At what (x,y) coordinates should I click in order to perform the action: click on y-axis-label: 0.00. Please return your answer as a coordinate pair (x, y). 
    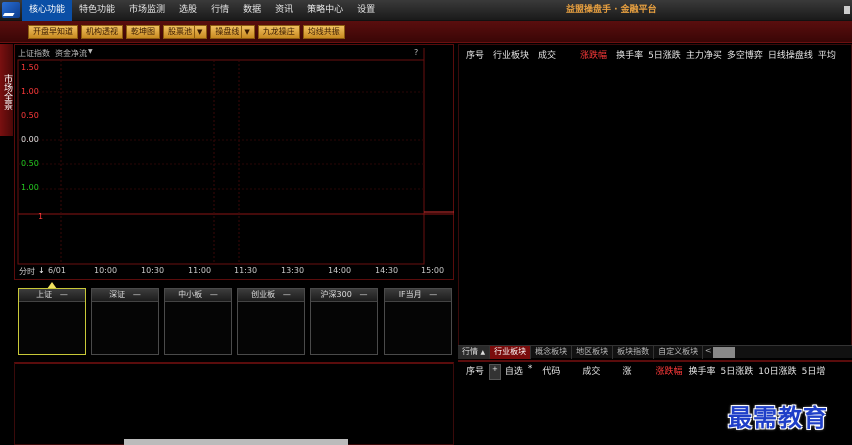
    Looking at the image, I should click on (30, 139).